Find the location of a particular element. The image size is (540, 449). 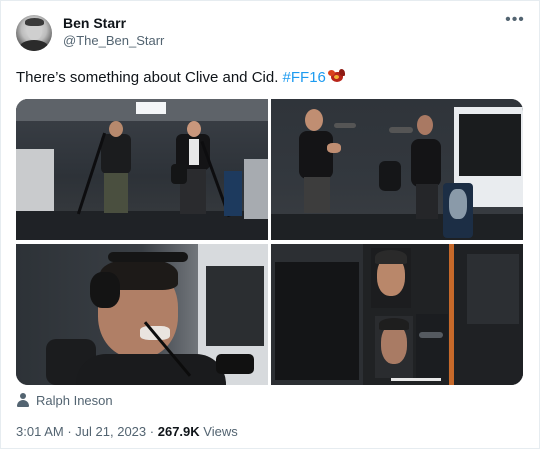

avatar is located at coordinates (34, 33).